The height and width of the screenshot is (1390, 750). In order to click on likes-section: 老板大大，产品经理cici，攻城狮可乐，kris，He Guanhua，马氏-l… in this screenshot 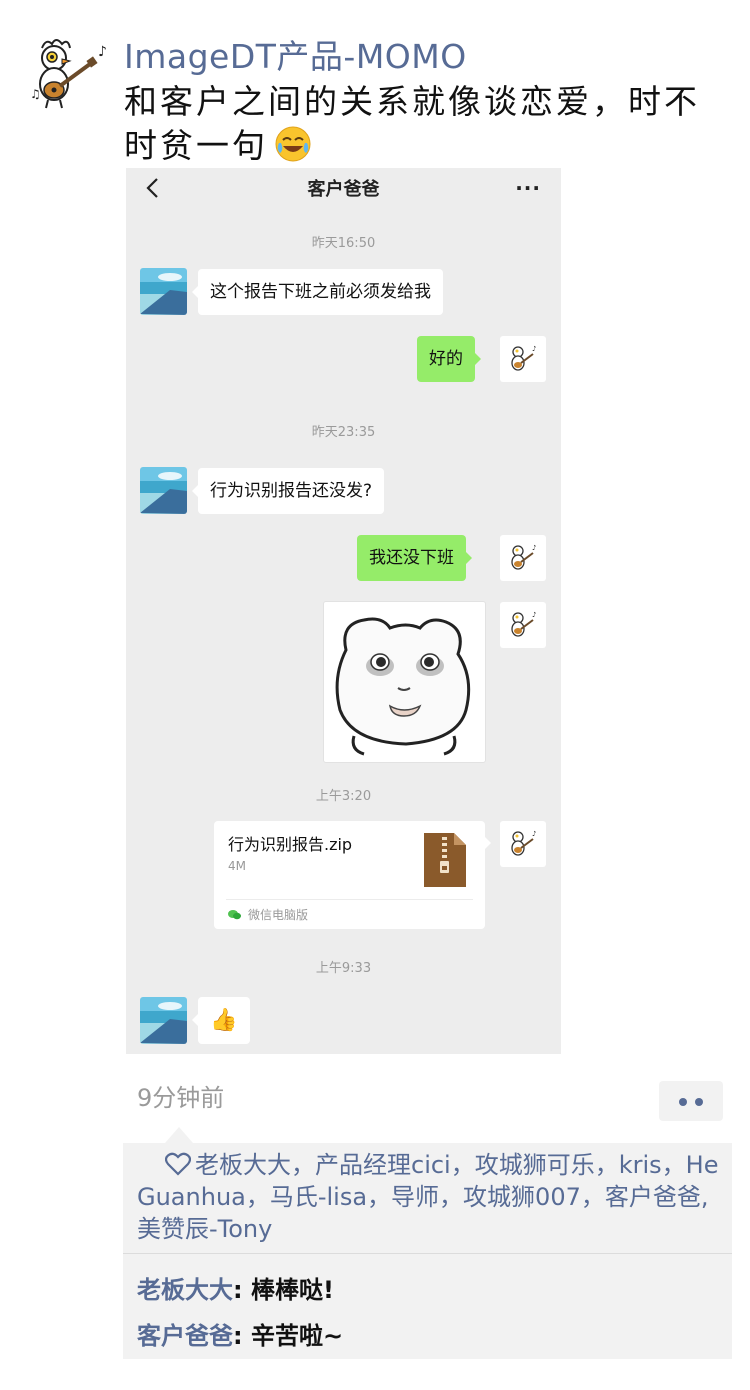, I will do `click(427, 1198)`.